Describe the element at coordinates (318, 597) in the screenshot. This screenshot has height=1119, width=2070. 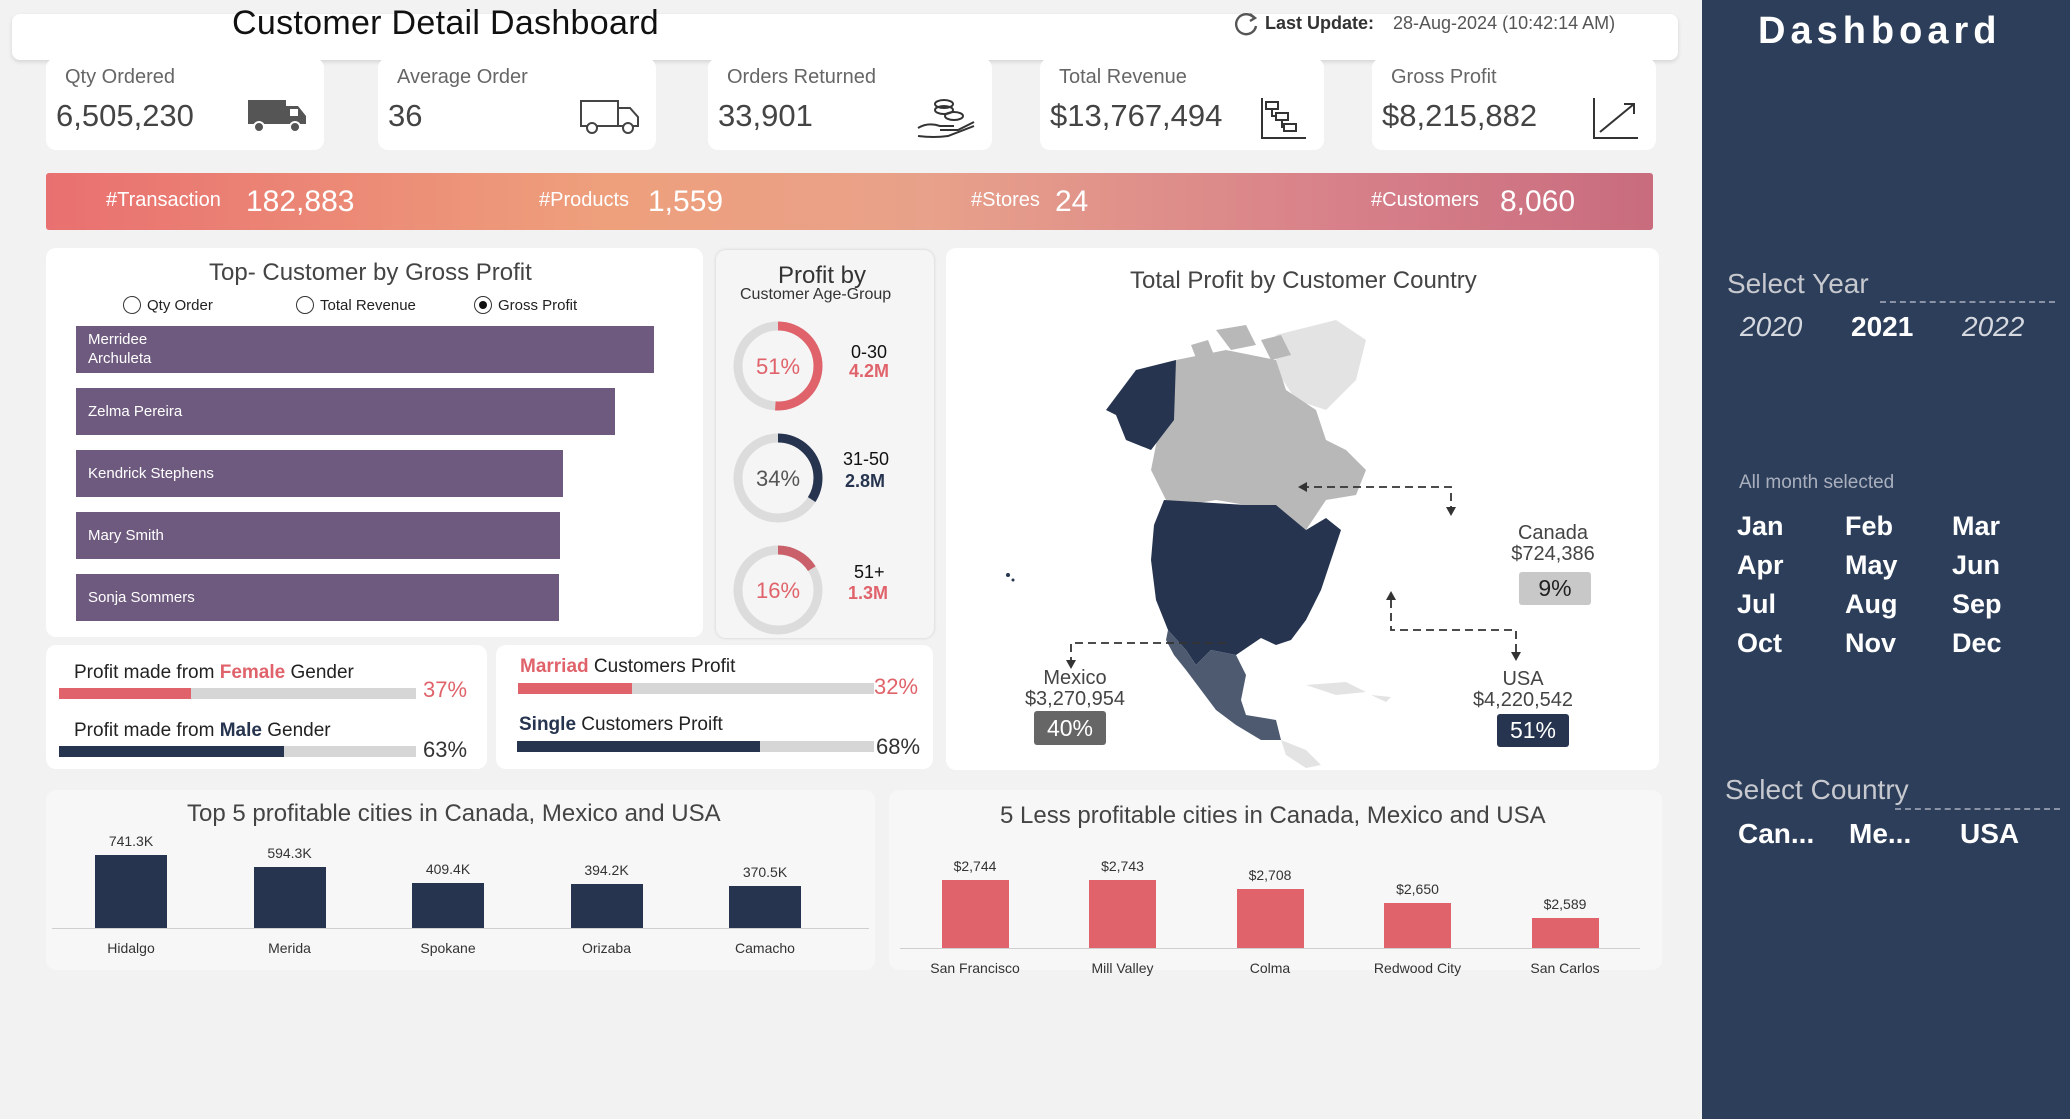
I see `customer-bar: Sonja Sommers` at that location.